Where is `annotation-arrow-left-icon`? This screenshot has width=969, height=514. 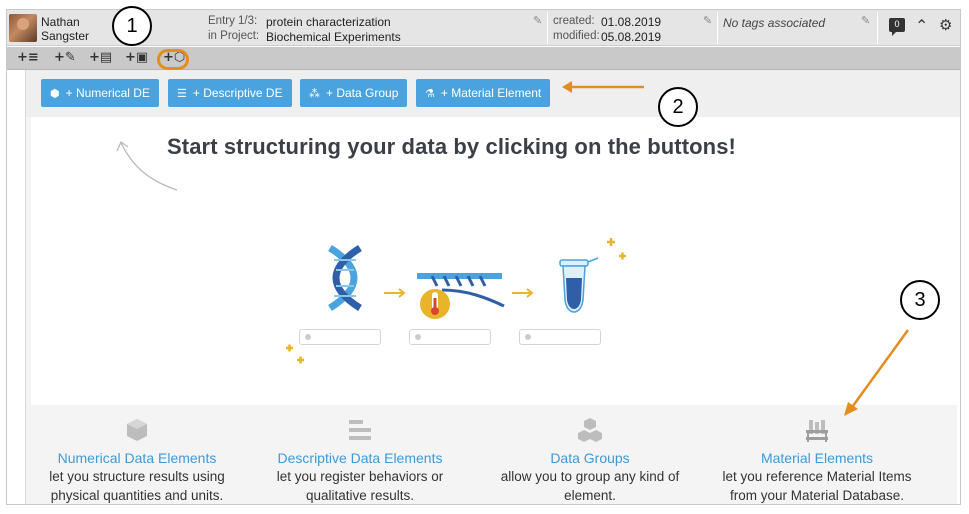 annotation-arrow-left-icon is located at coordinates (603, 87).